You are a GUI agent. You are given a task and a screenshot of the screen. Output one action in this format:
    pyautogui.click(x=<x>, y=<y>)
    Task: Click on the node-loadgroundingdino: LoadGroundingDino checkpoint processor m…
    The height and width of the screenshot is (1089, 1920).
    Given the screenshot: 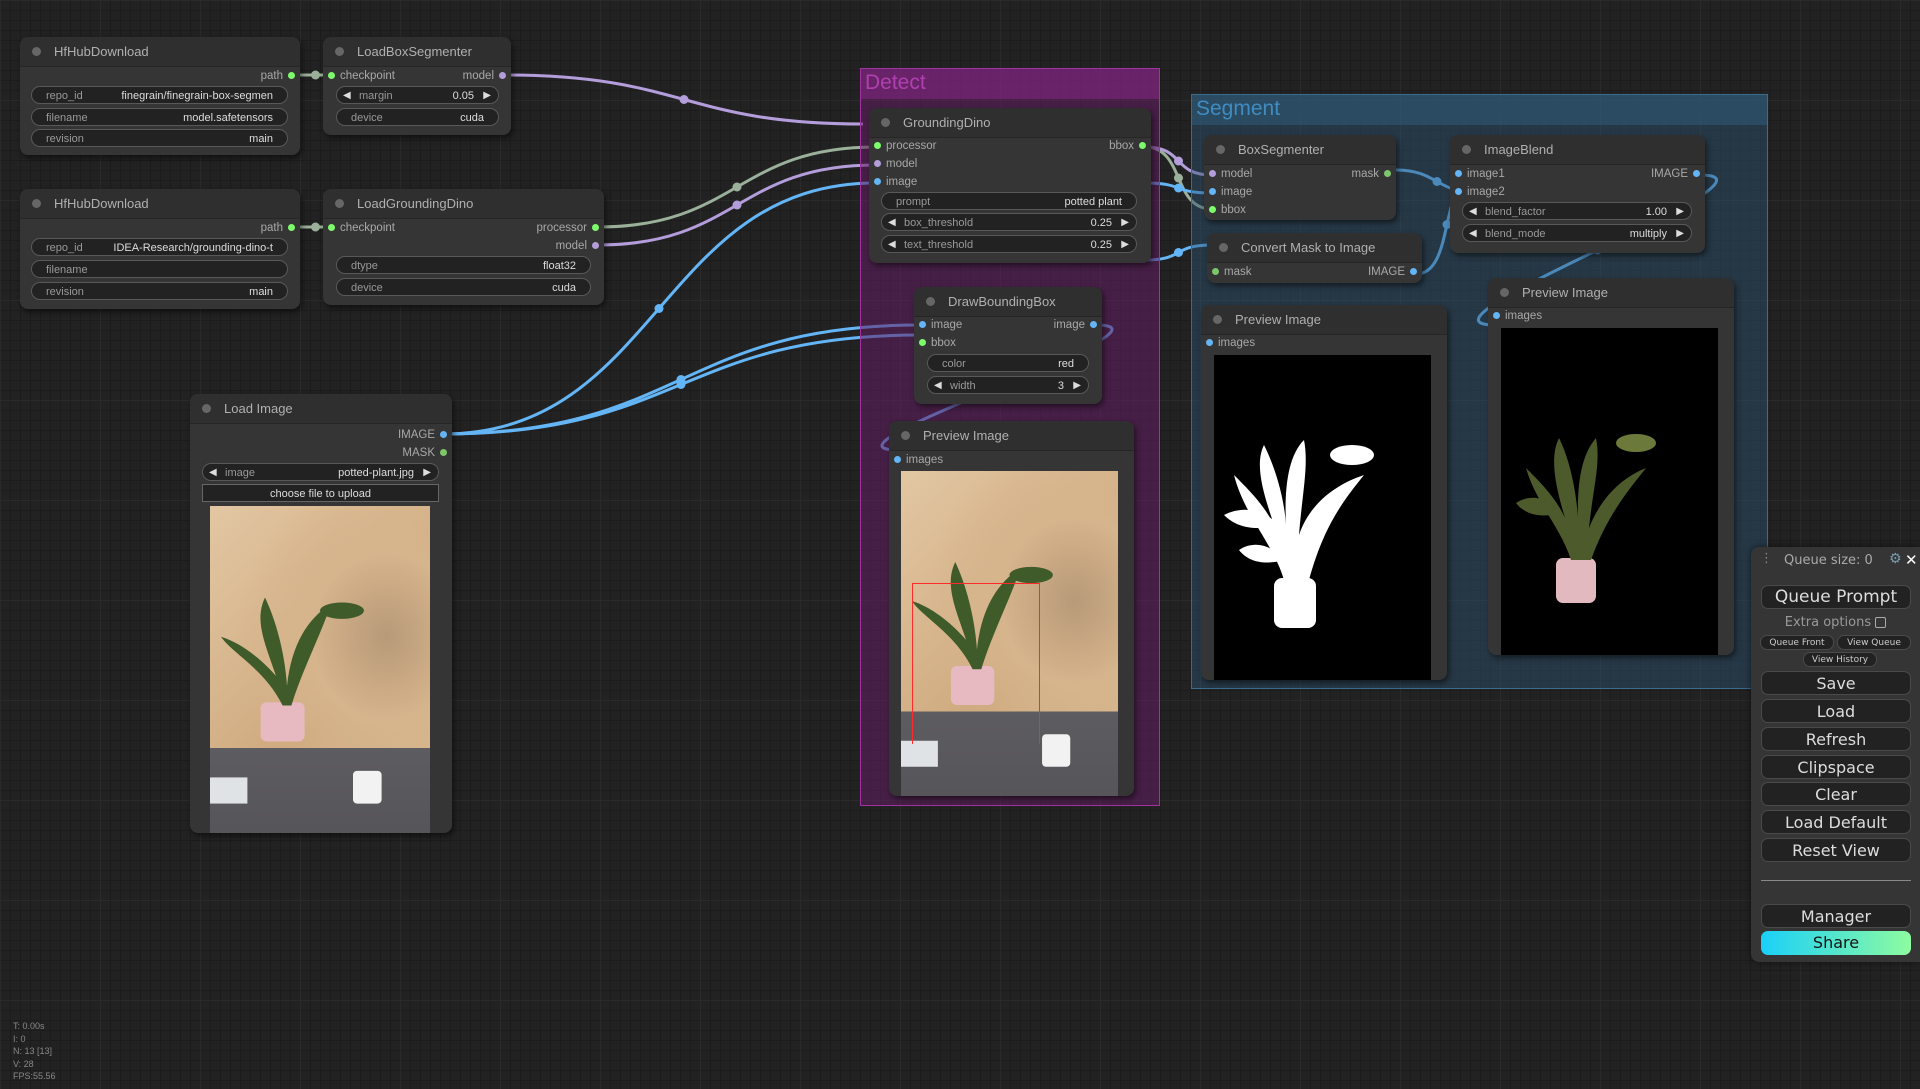 What is the action you would take?
    pyautogui.click(x=463, y=247)
    